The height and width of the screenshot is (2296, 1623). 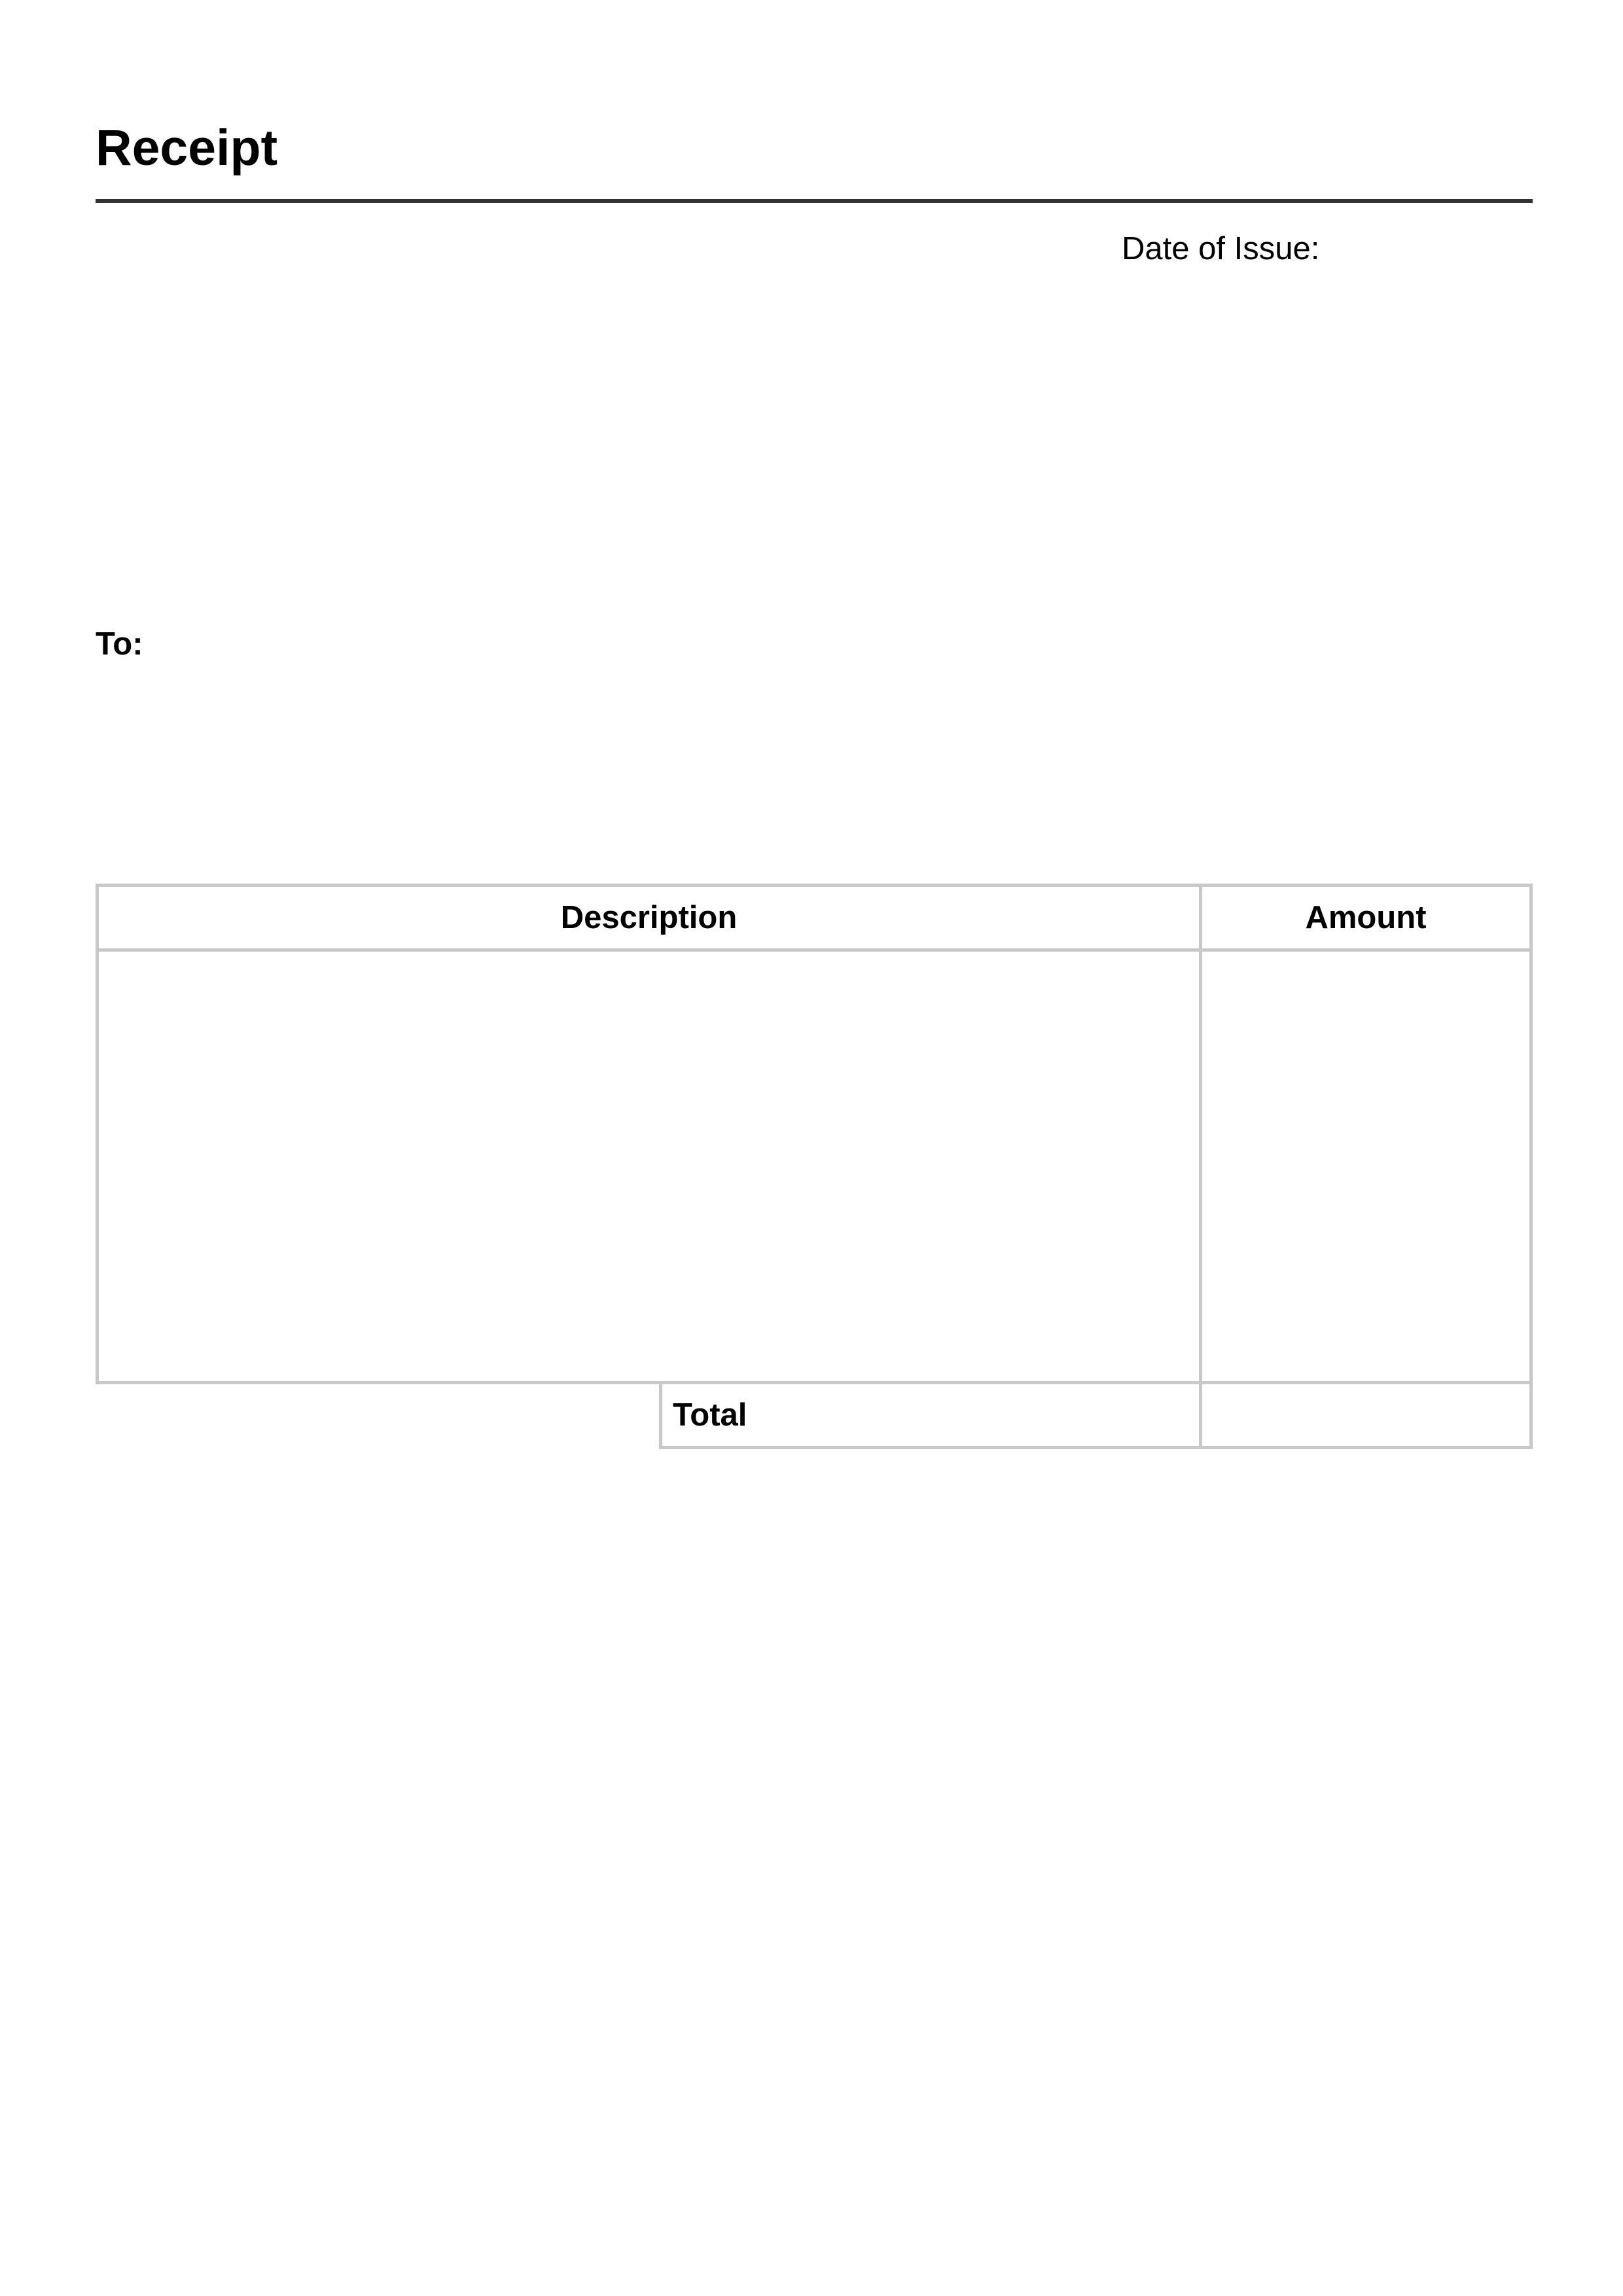 What do you see at coordinates (1366, 917) in the screenshot?
I see `table-header-amount: Amount` at bounding box center [1366, 917].